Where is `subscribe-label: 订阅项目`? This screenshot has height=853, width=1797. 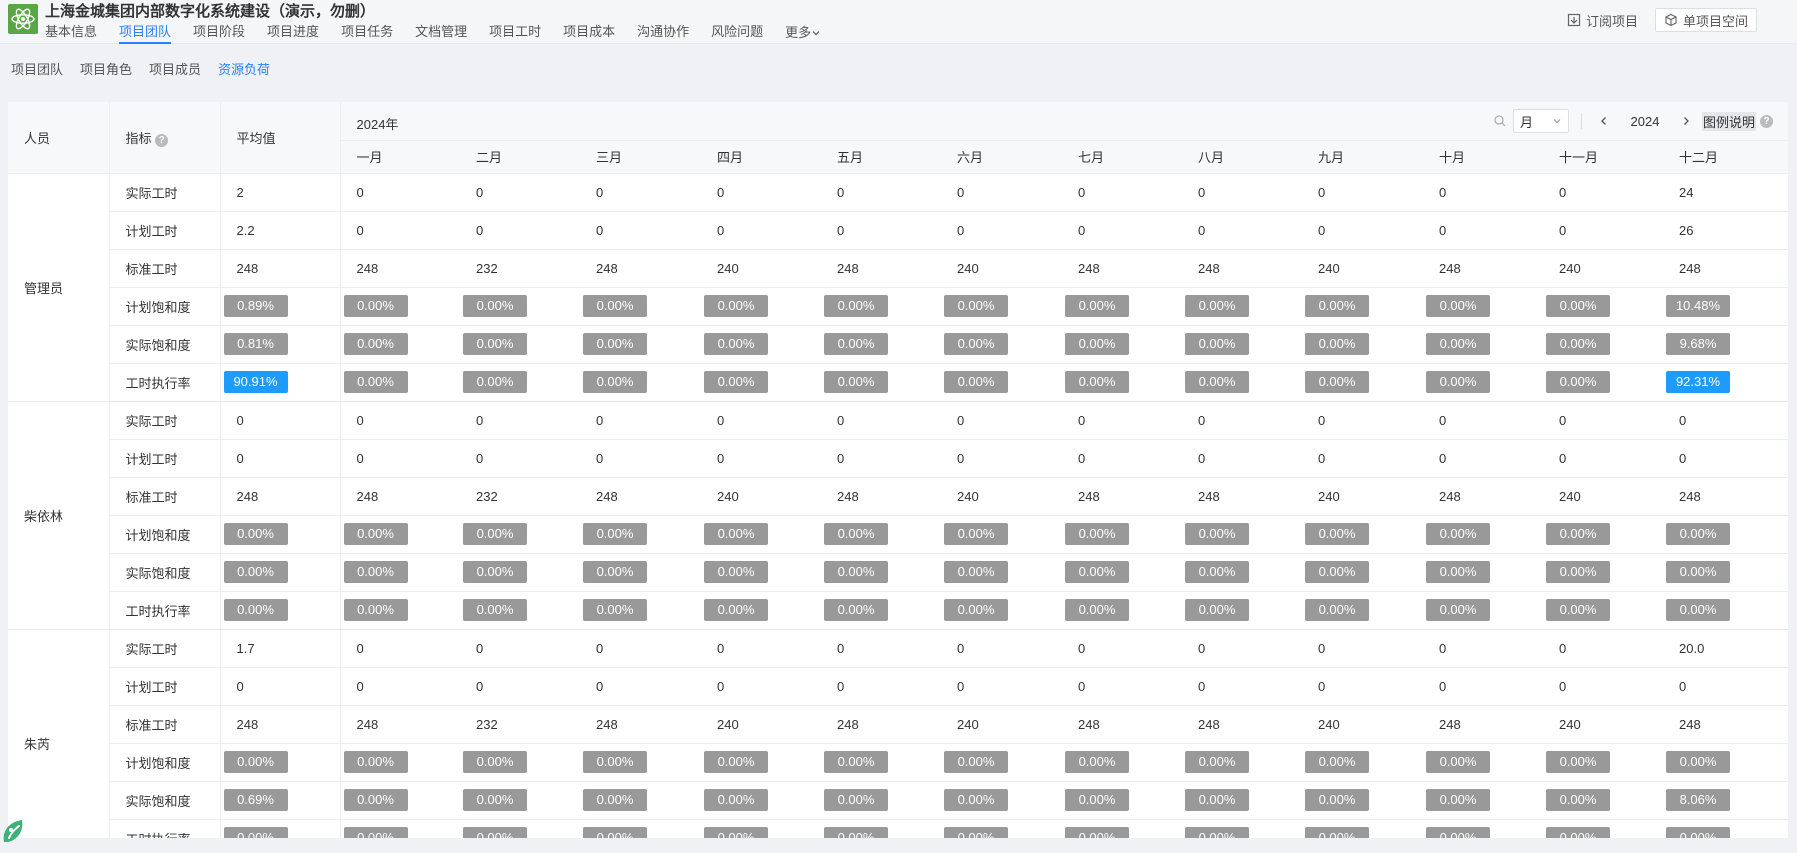 subscribe-label: 订阅项目 is located at coordinates (1611, 21).